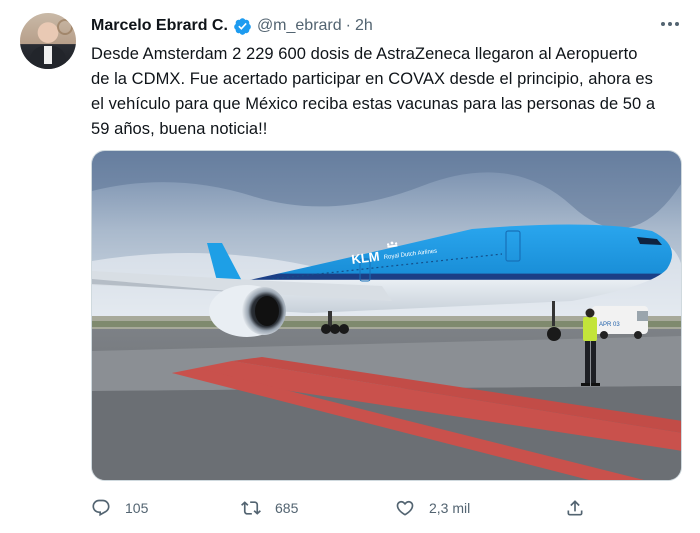  I want to click on reply-icon, so click(101, 508).